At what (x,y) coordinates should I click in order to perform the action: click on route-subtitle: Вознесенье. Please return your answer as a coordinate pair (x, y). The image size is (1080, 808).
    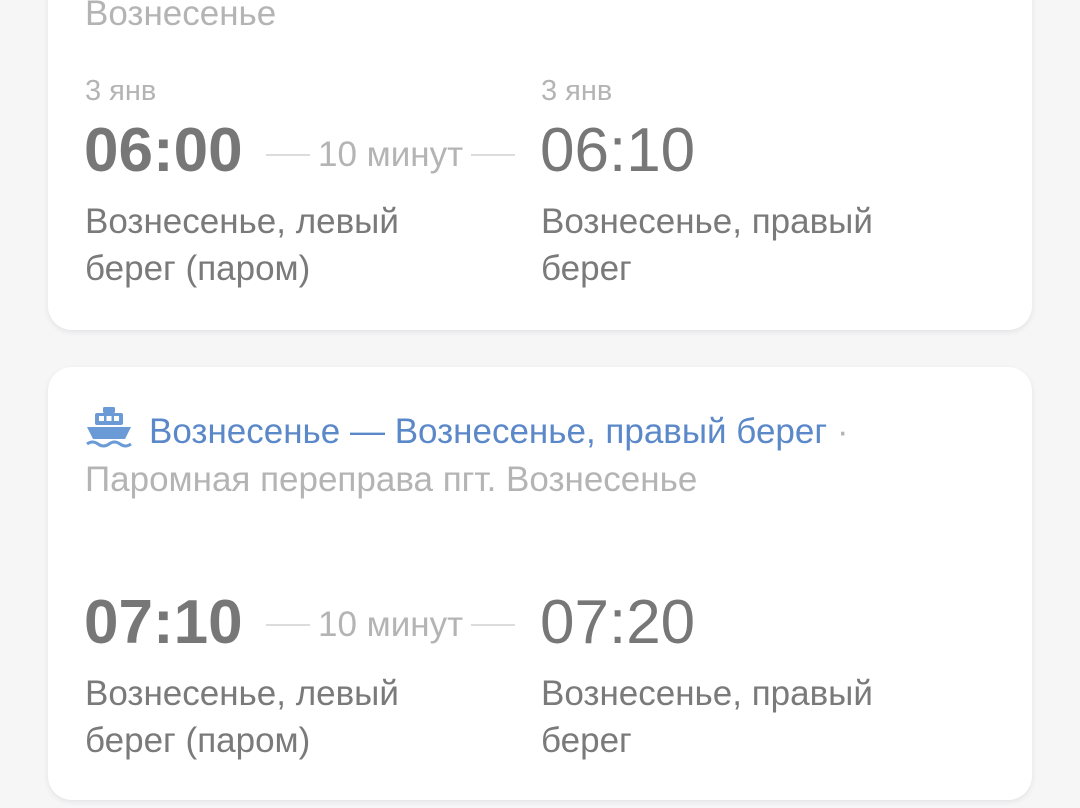
    Looking at the image, I should click on (181, 16).